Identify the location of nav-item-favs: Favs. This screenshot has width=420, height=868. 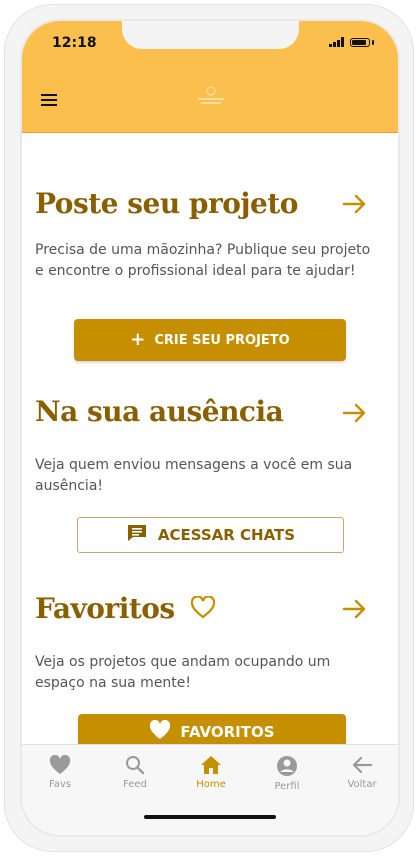
(60, 772).